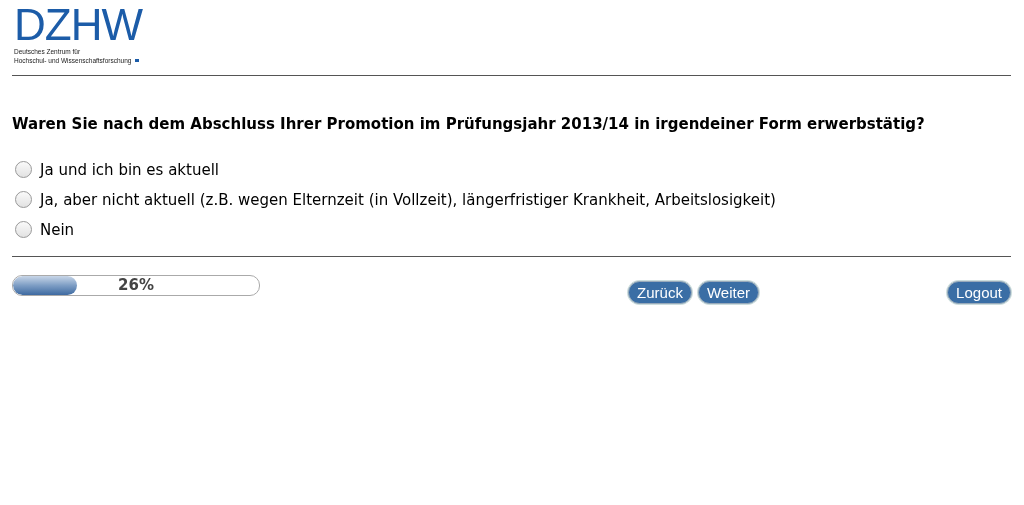 Image resolution: width=1024 pixels, height=505 pixels. Describe the element at coordinates (129, 169) in the screenshot. I see `option-label: Ja und ich bin es aktuell` at that location.